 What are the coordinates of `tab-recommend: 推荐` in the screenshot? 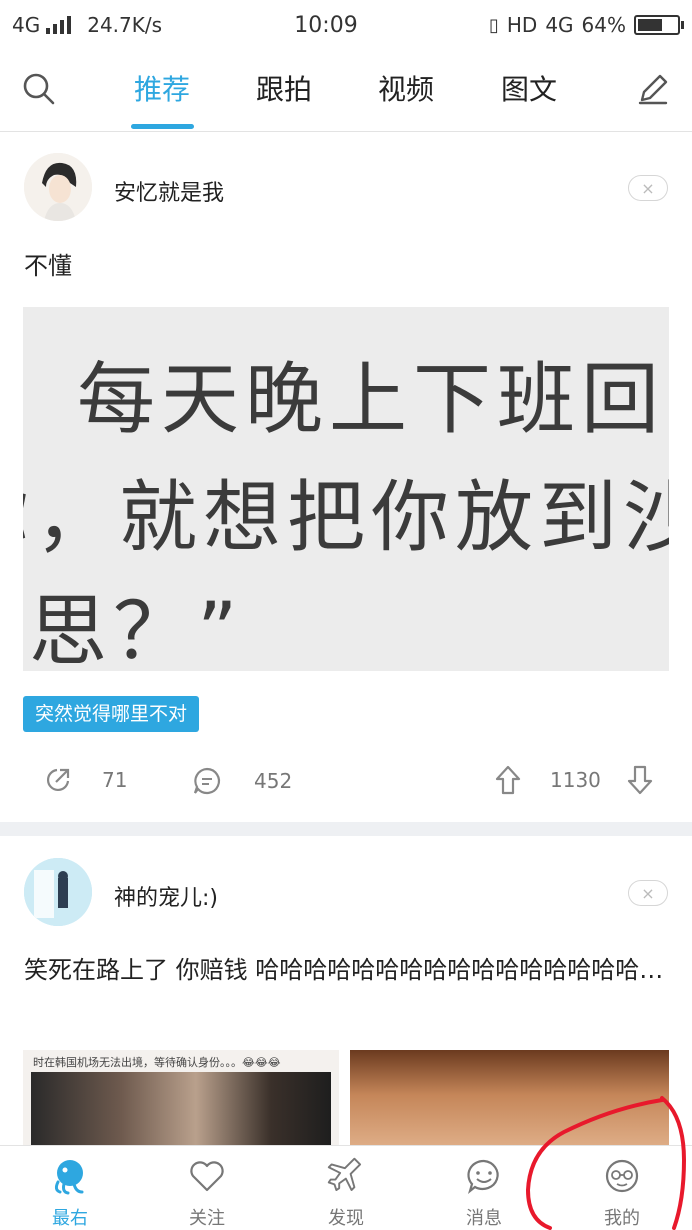 It's located at (162, 90).